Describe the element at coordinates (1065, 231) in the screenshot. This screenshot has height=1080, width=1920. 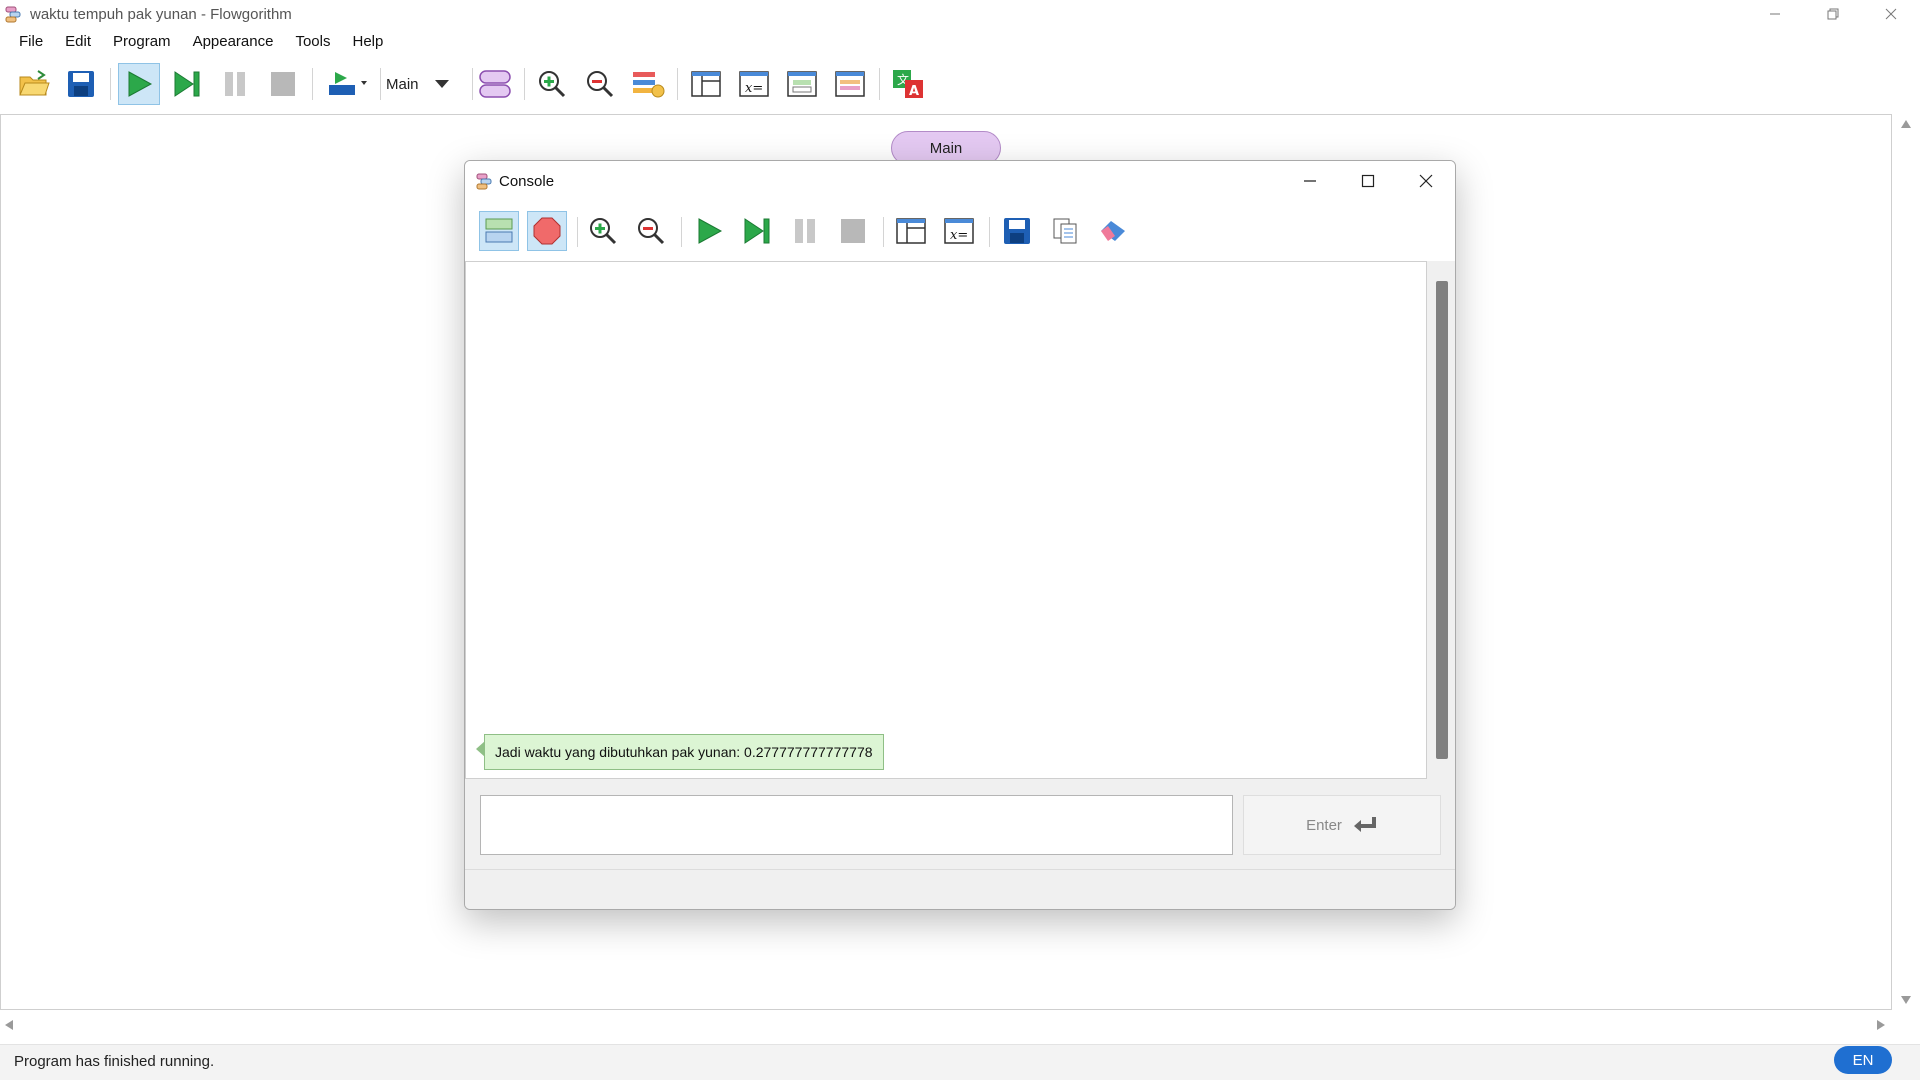
I see `console-copy-button` at that location.